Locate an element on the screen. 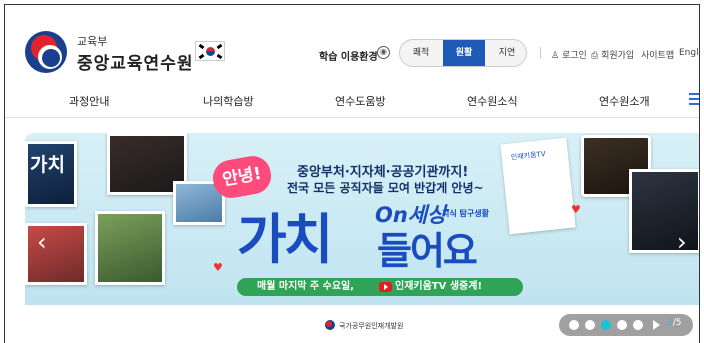 This screenshot has width=704, height=343. slider-pager: 3/5 is located at coordinates (626, 325).